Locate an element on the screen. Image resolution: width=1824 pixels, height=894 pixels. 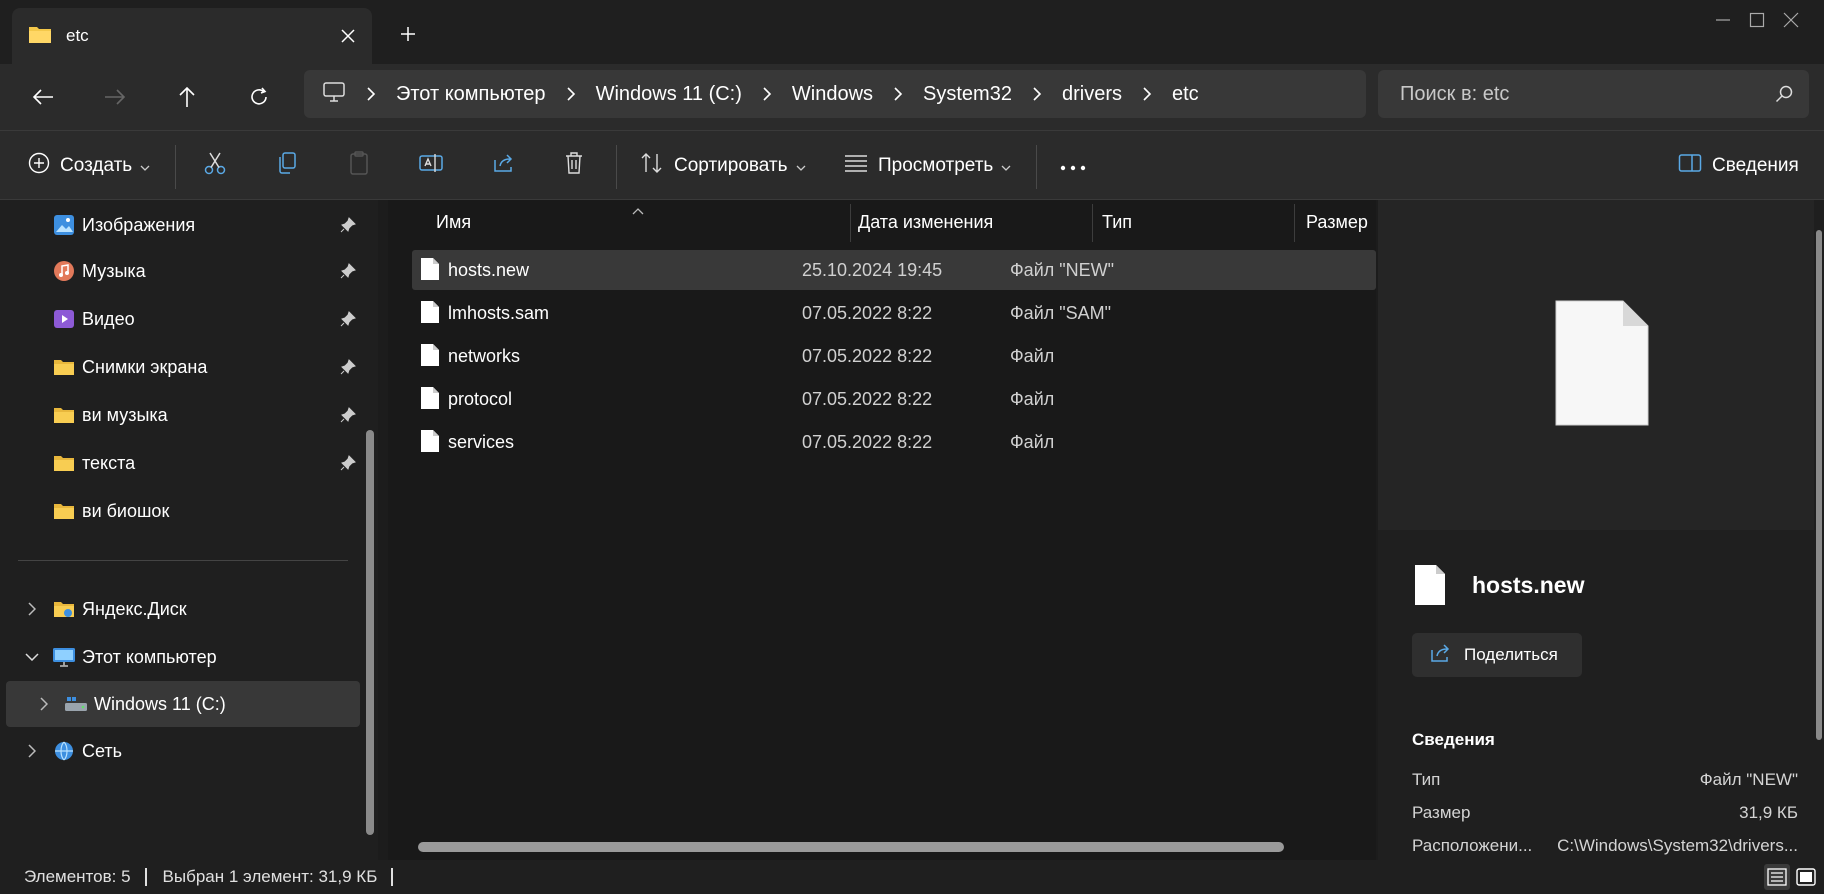
chevron-down-icon is located at coordinates (32, 657).